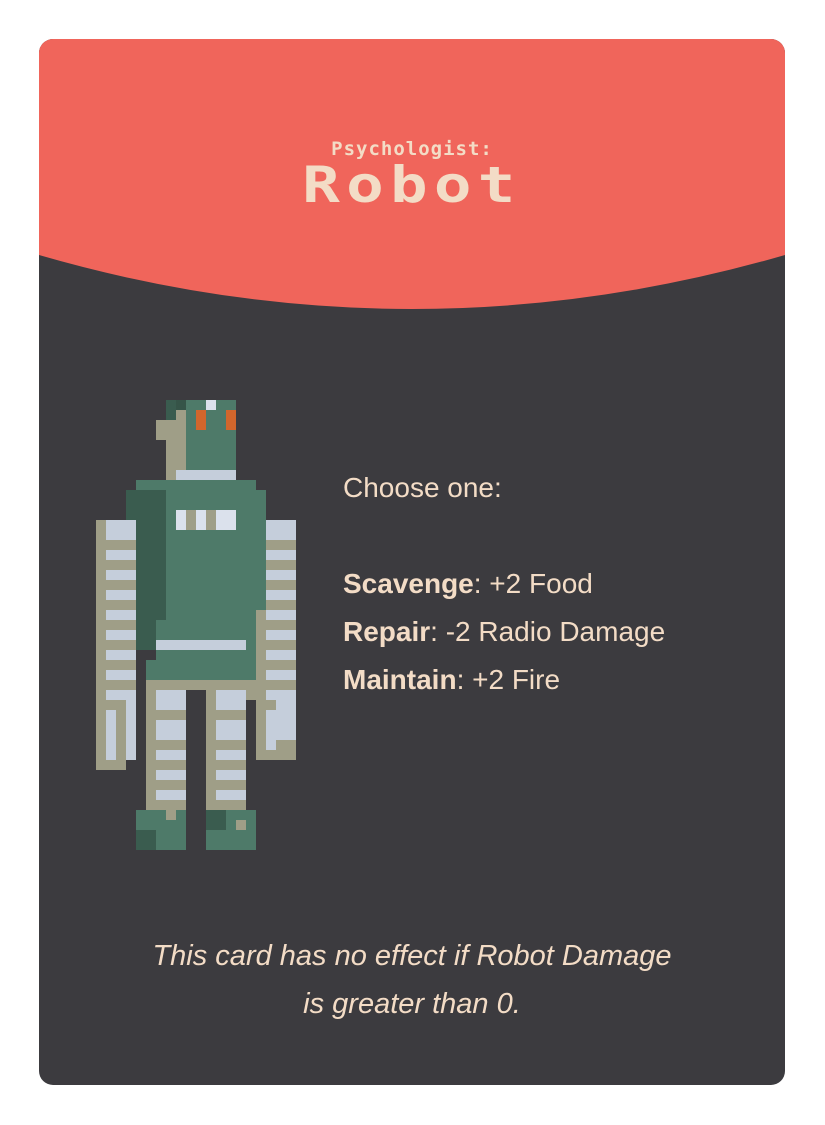 The width and height of the screenshot is (825, 1125). Describe the element at coordinates (533, 583) in the screenshot. I see `option-effect: : +2 Food` at that location.